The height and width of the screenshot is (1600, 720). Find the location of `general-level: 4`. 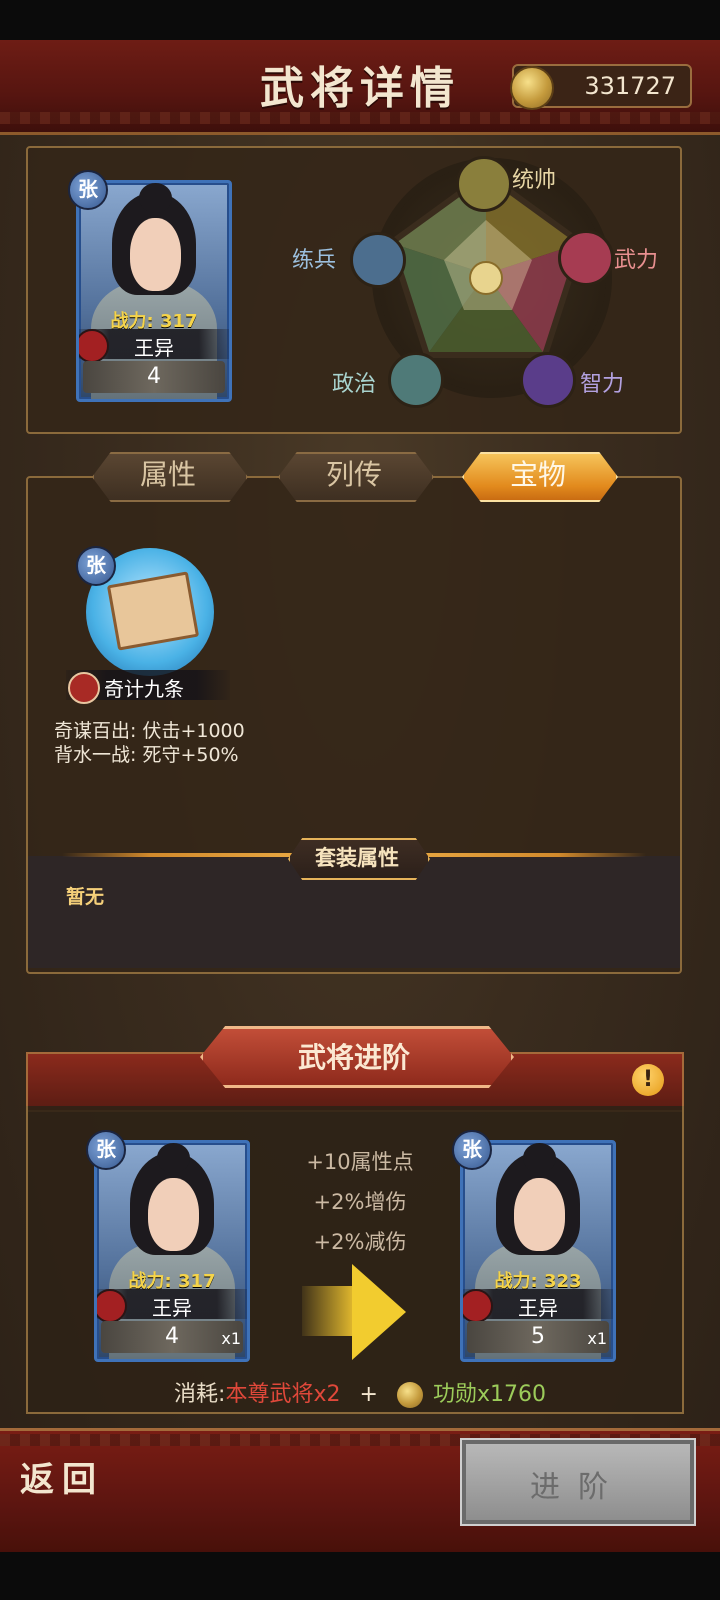

general-level: 4 is located at coordinates (154, 376).